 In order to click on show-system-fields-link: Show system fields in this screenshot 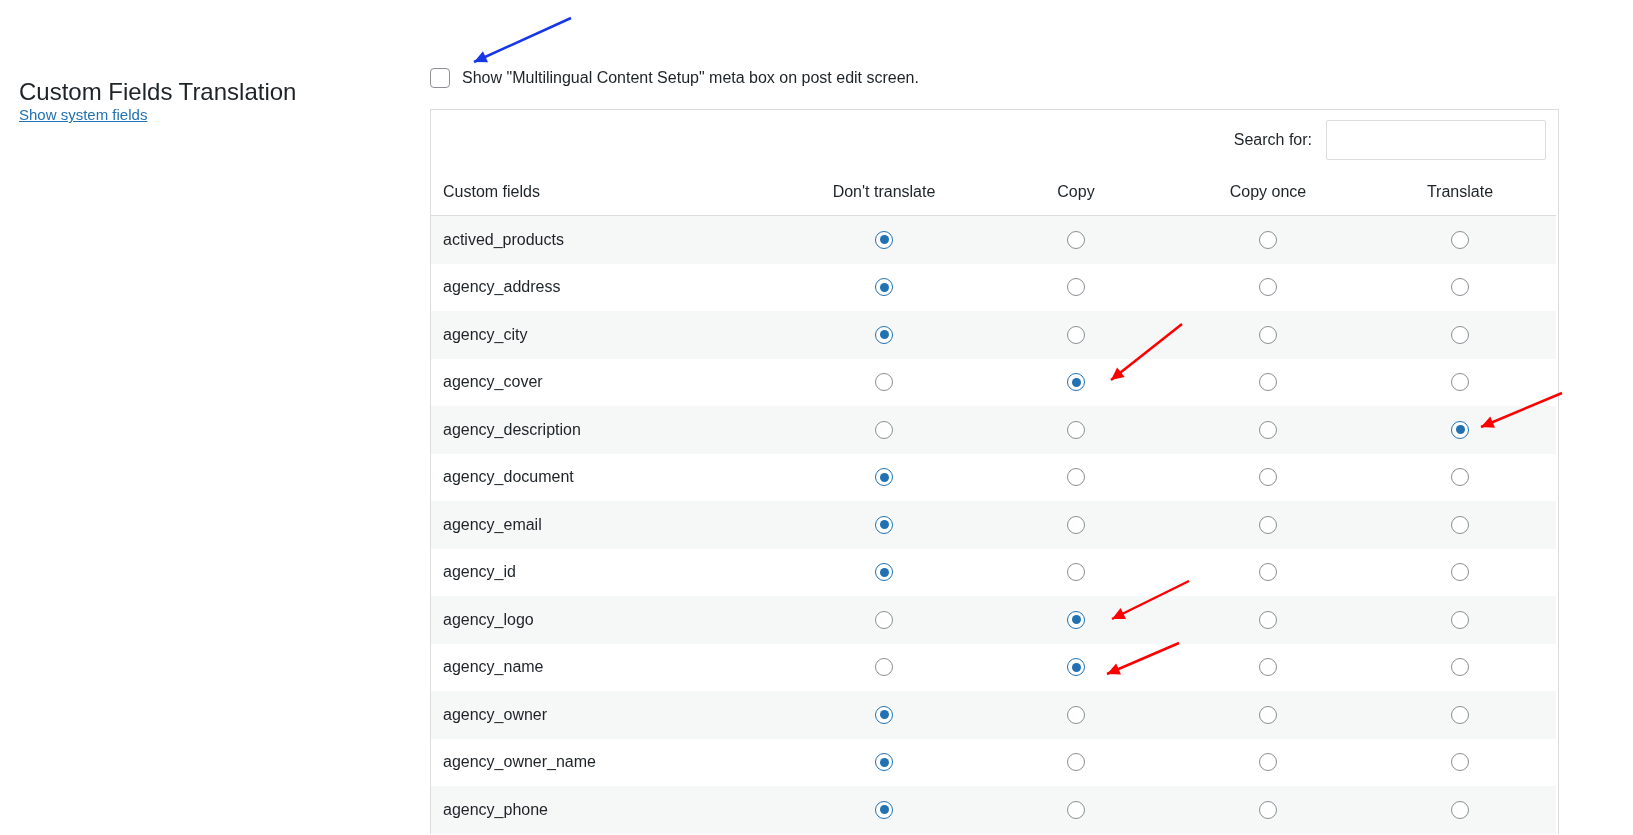, I will do `click(83, 114)`.